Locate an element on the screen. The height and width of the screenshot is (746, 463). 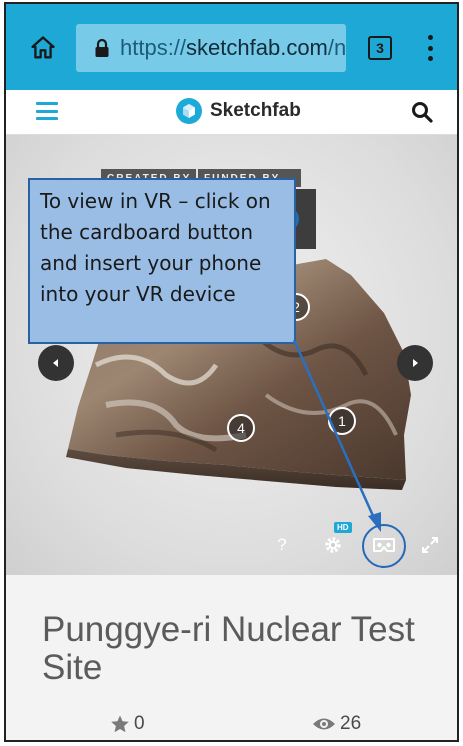
home-button is located at coordinates (43, 48).